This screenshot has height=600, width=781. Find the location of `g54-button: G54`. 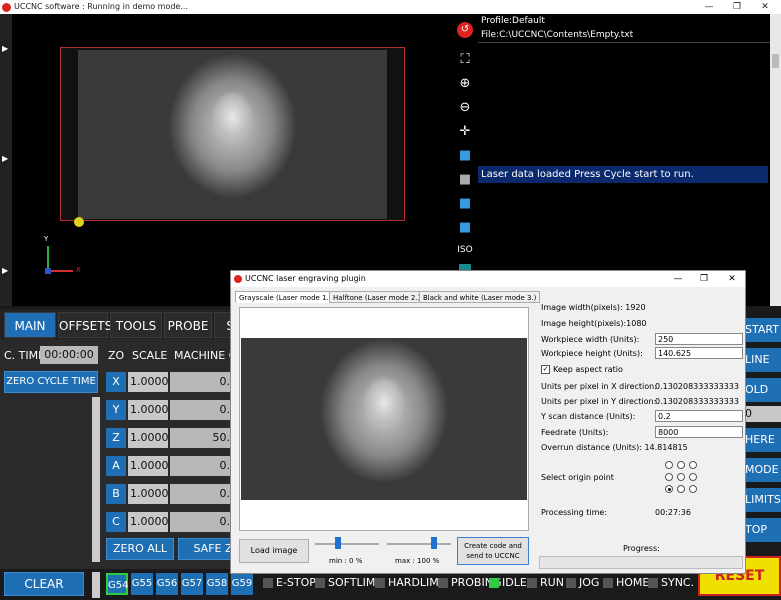

g54-button: G54 is located at coordinates (117, 584).